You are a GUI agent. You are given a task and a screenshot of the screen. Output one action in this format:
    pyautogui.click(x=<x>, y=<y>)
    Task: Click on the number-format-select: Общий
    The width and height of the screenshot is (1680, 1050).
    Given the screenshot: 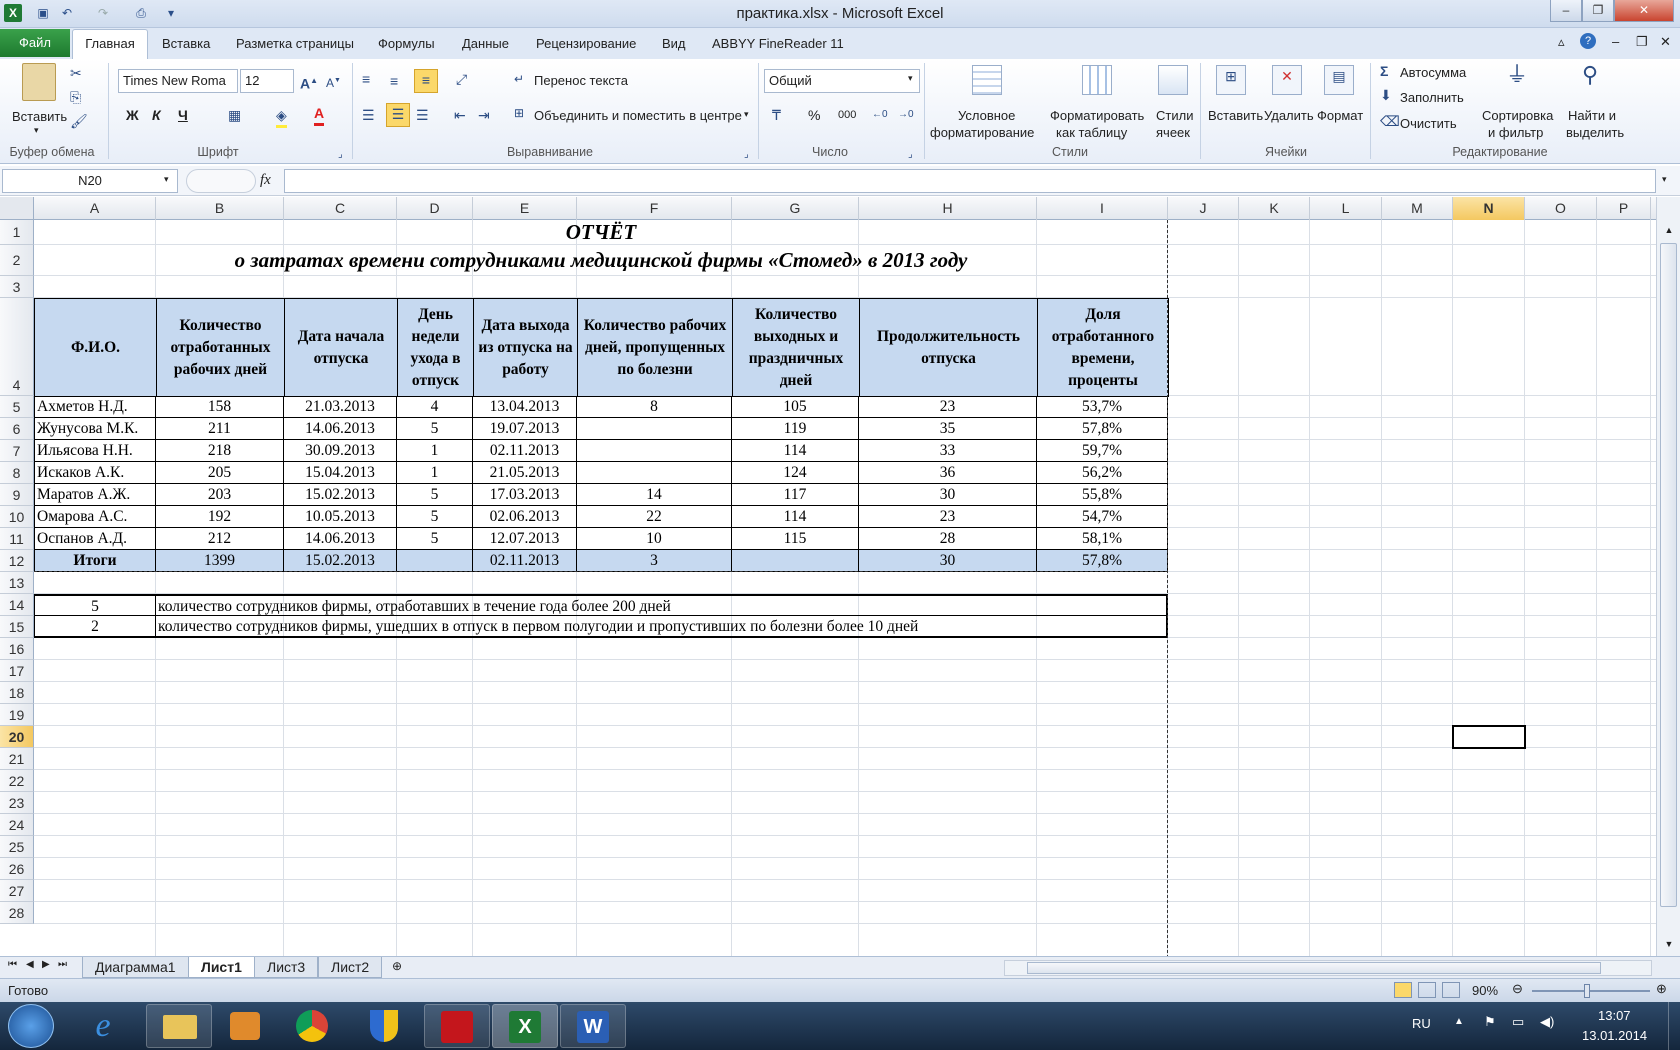 What is the action you would take?
    pyautogui.click(x=842, y=81)
    